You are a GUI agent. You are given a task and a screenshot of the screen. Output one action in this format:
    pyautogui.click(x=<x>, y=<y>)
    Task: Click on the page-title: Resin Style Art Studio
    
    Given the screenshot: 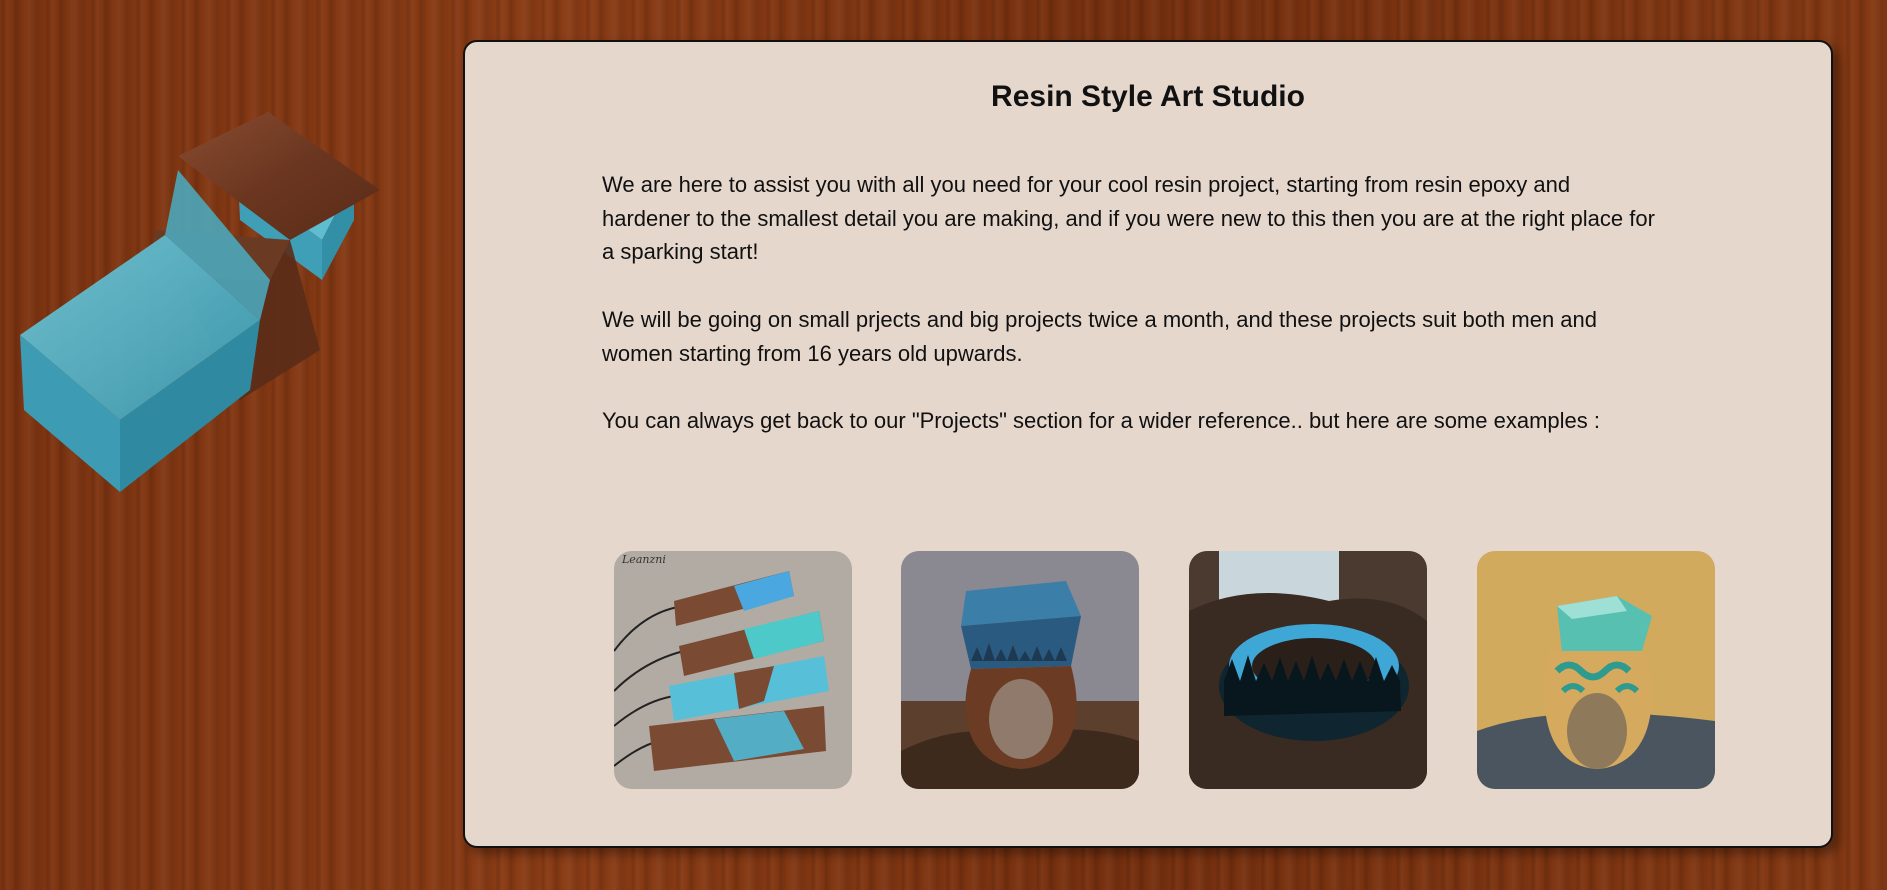 What is the action you would take?
    pyautogui.click(x=1148, y=96)
    